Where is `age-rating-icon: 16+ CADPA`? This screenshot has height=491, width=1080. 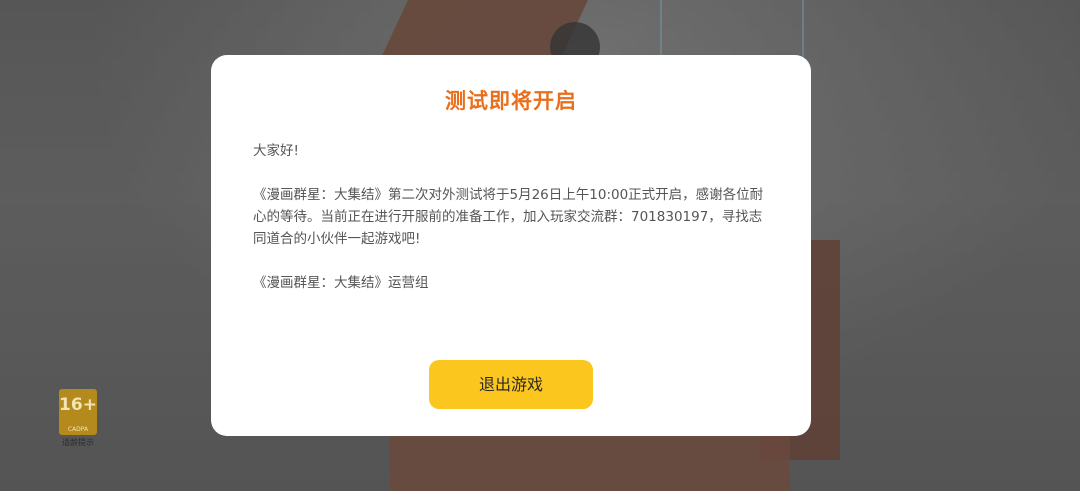
age-rating-icon: 16+ CADPA is located at coordinates (78, 412).